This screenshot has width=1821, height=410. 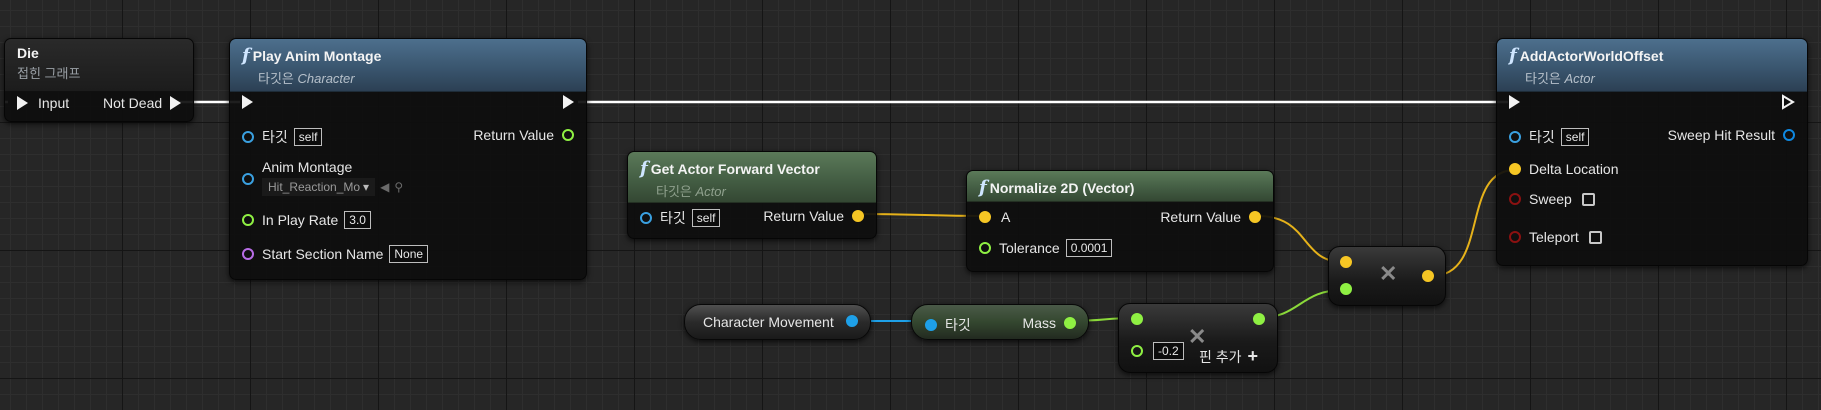 I want to click on sweep-checkbox, so click(x=1588, y=199).